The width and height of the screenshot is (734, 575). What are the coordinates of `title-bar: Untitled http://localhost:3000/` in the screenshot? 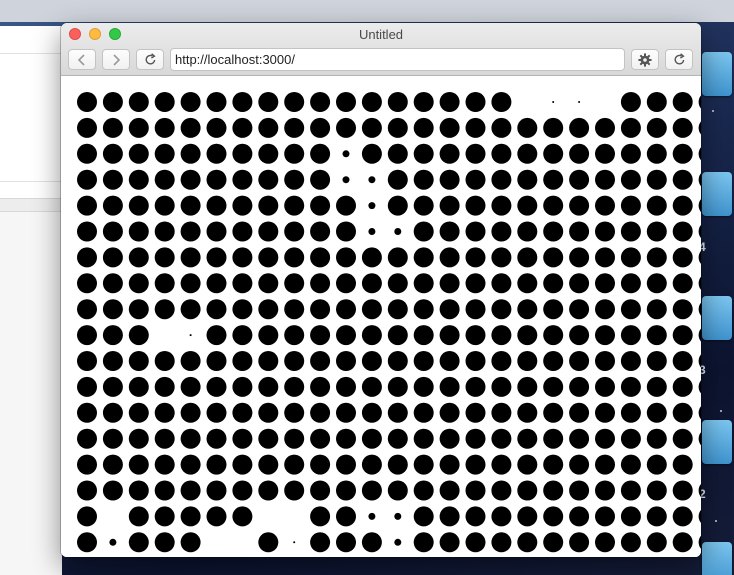 It's located at (381, 49).